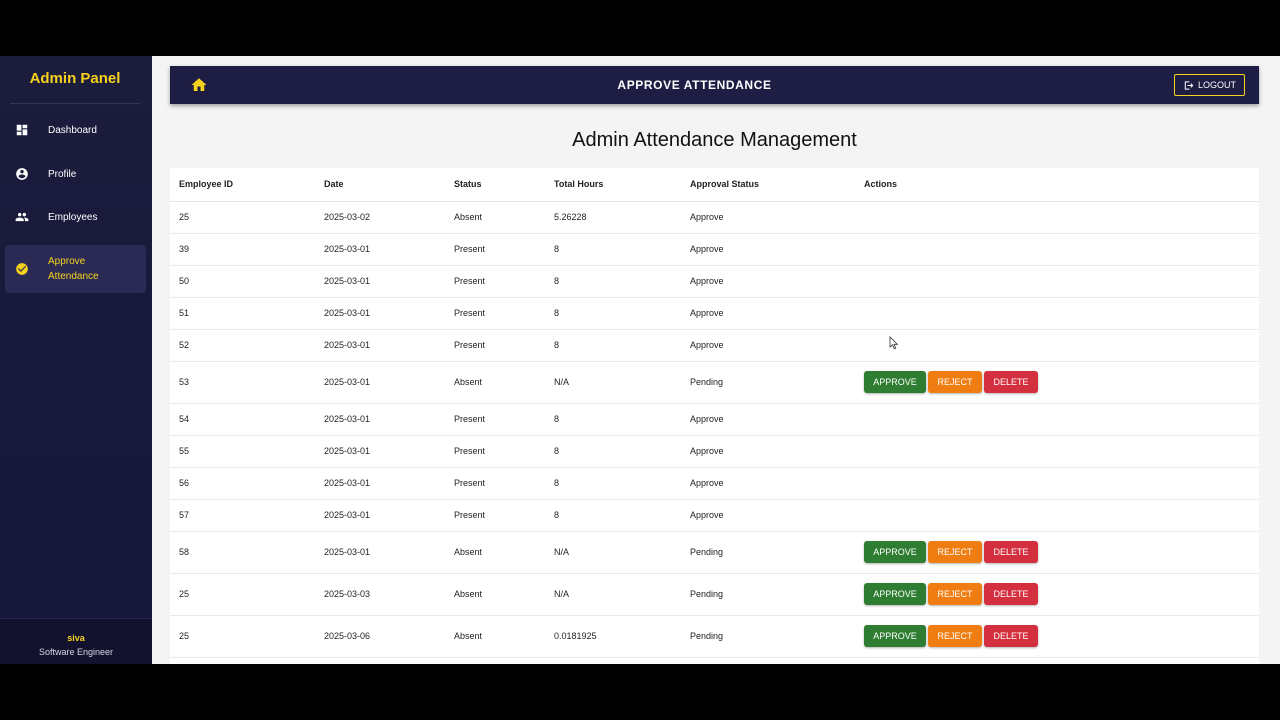  What do you see at coordinates (613, 636) in the screenshot?
I see `total-hours-cell: 0.0181925` at bounding box center [613, 636].